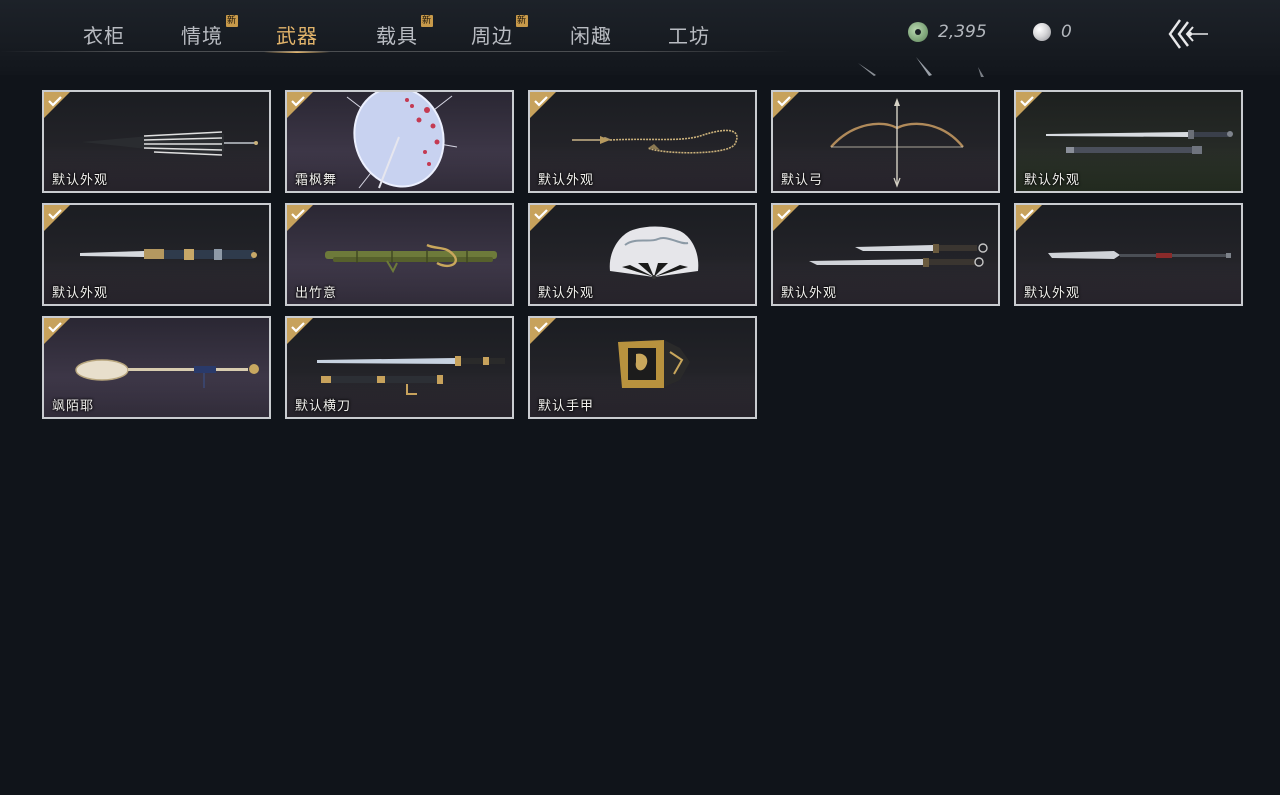 This screenshot has height=795, width=1280. I want to click on back-button, so click(1188, 34).